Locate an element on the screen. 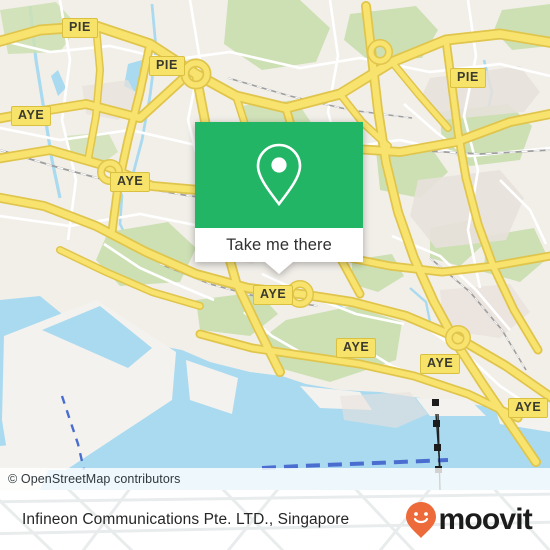 Image resolution: width=550 pixels, height=550 pixels. moovit-pin-smiley-icon is located at coordinates (421, 520).